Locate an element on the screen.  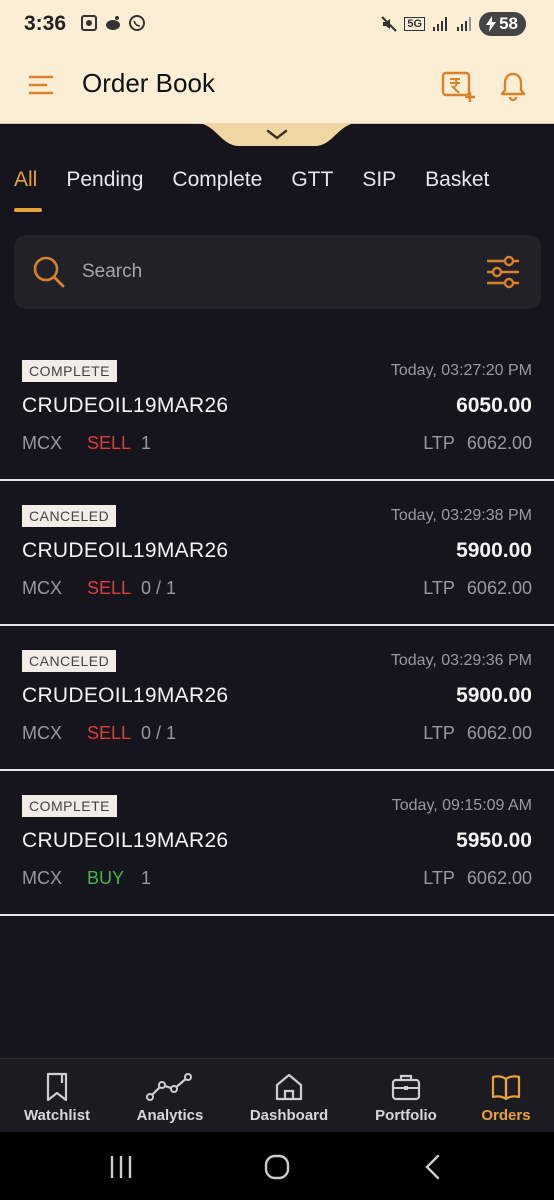
nav-orders: Orders is located at coordinates (506, 1096).